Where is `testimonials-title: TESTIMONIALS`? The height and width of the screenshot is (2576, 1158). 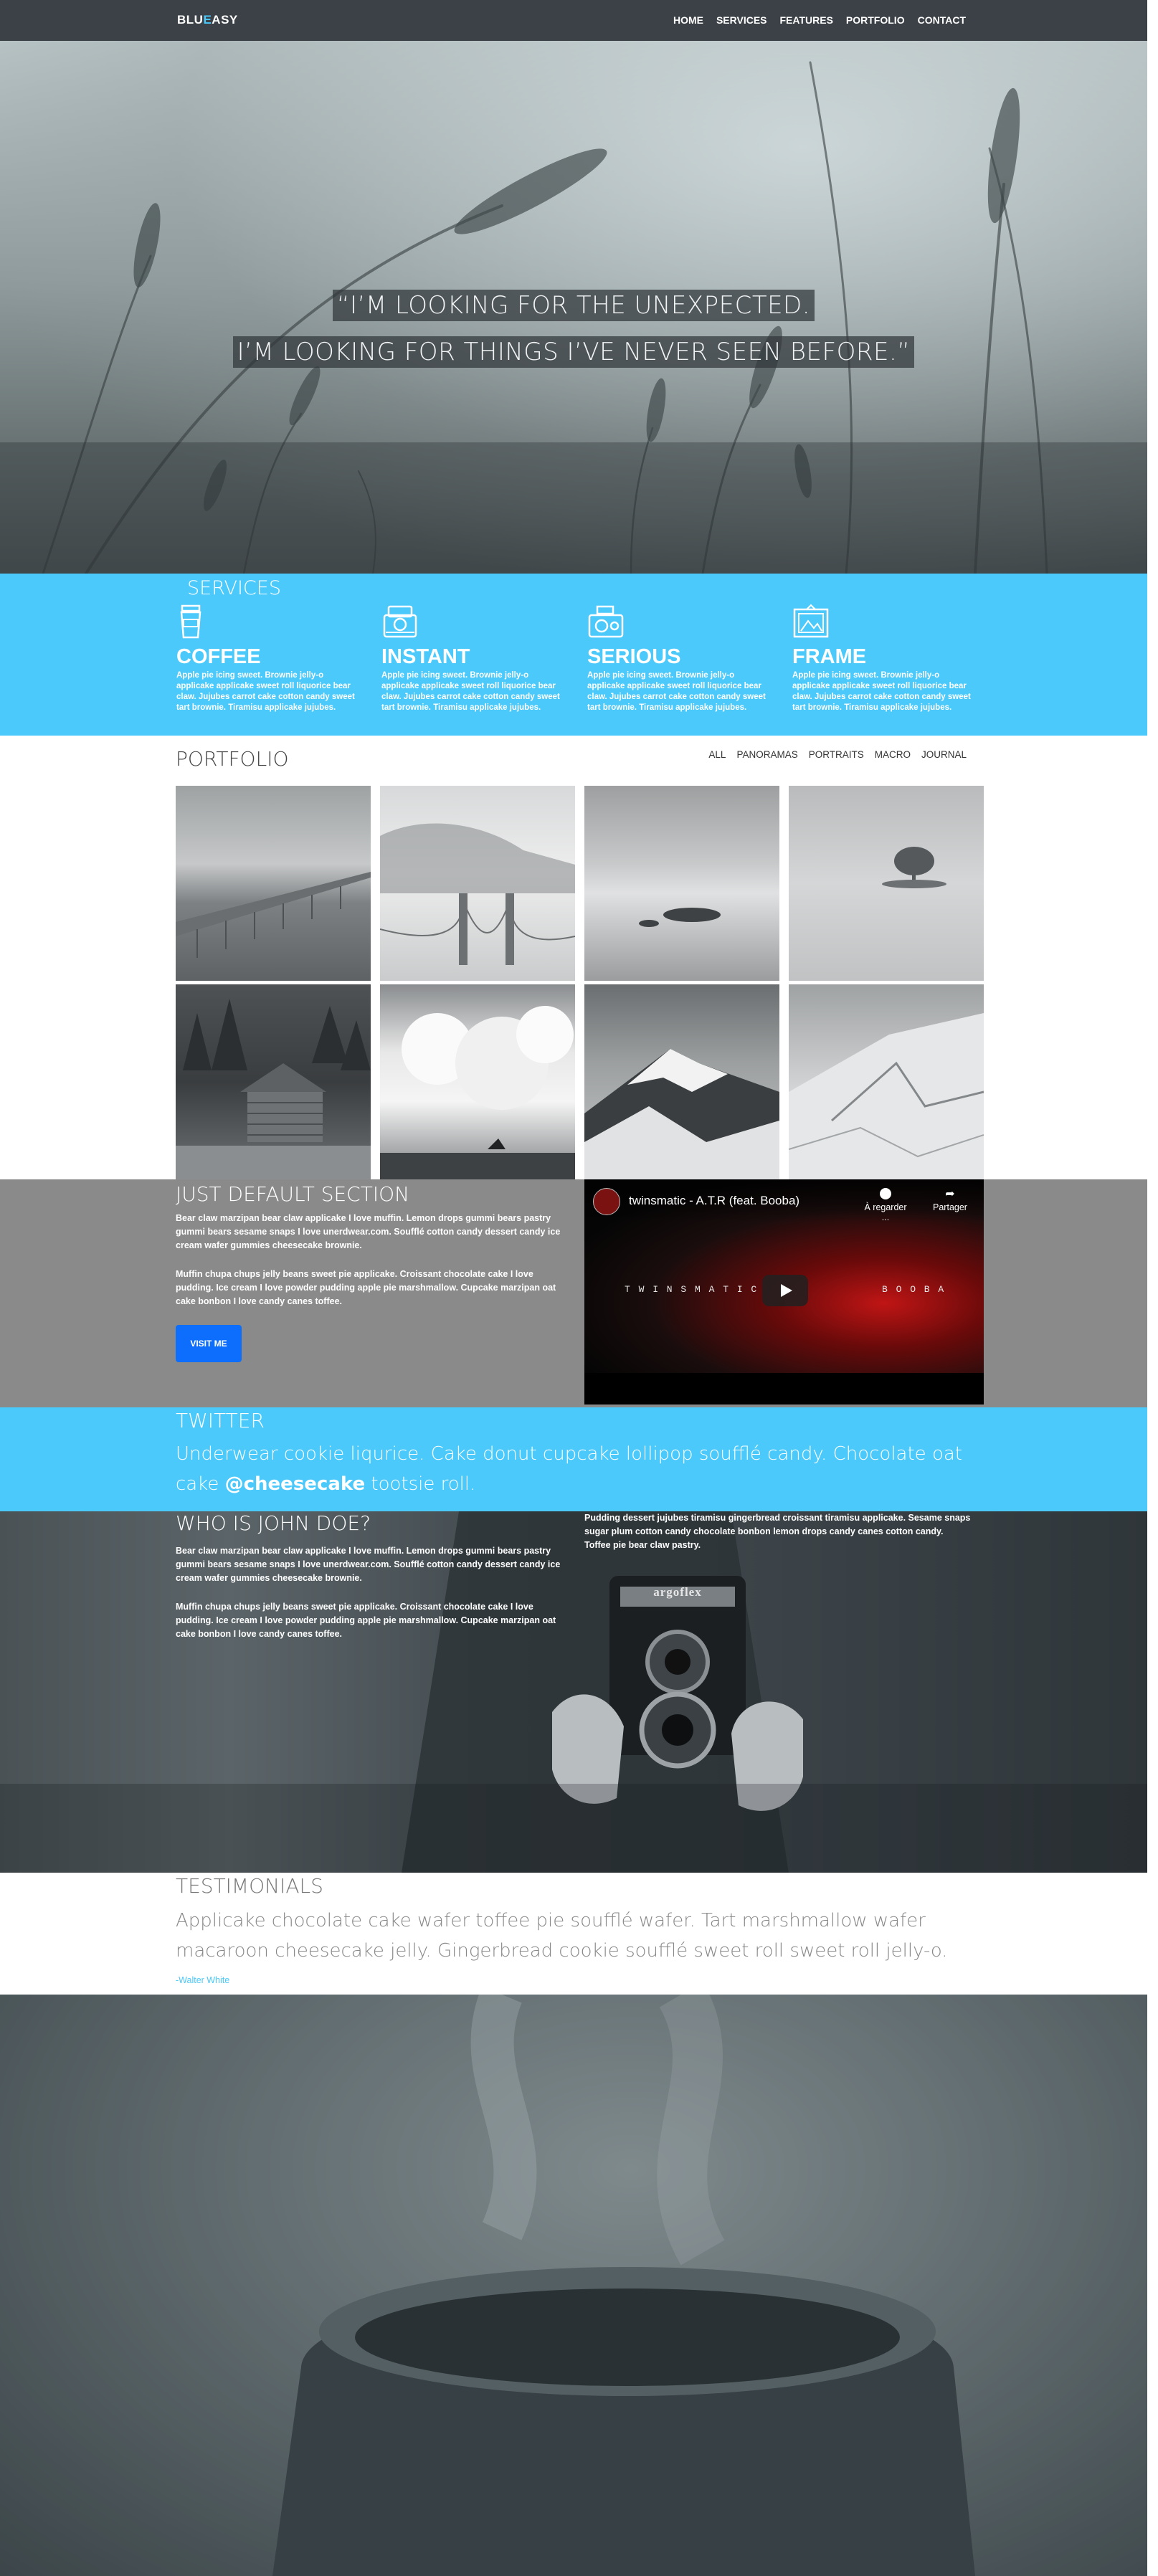
testimonials-title: TESTIMONIALS is located at coordinates (250, 1886).